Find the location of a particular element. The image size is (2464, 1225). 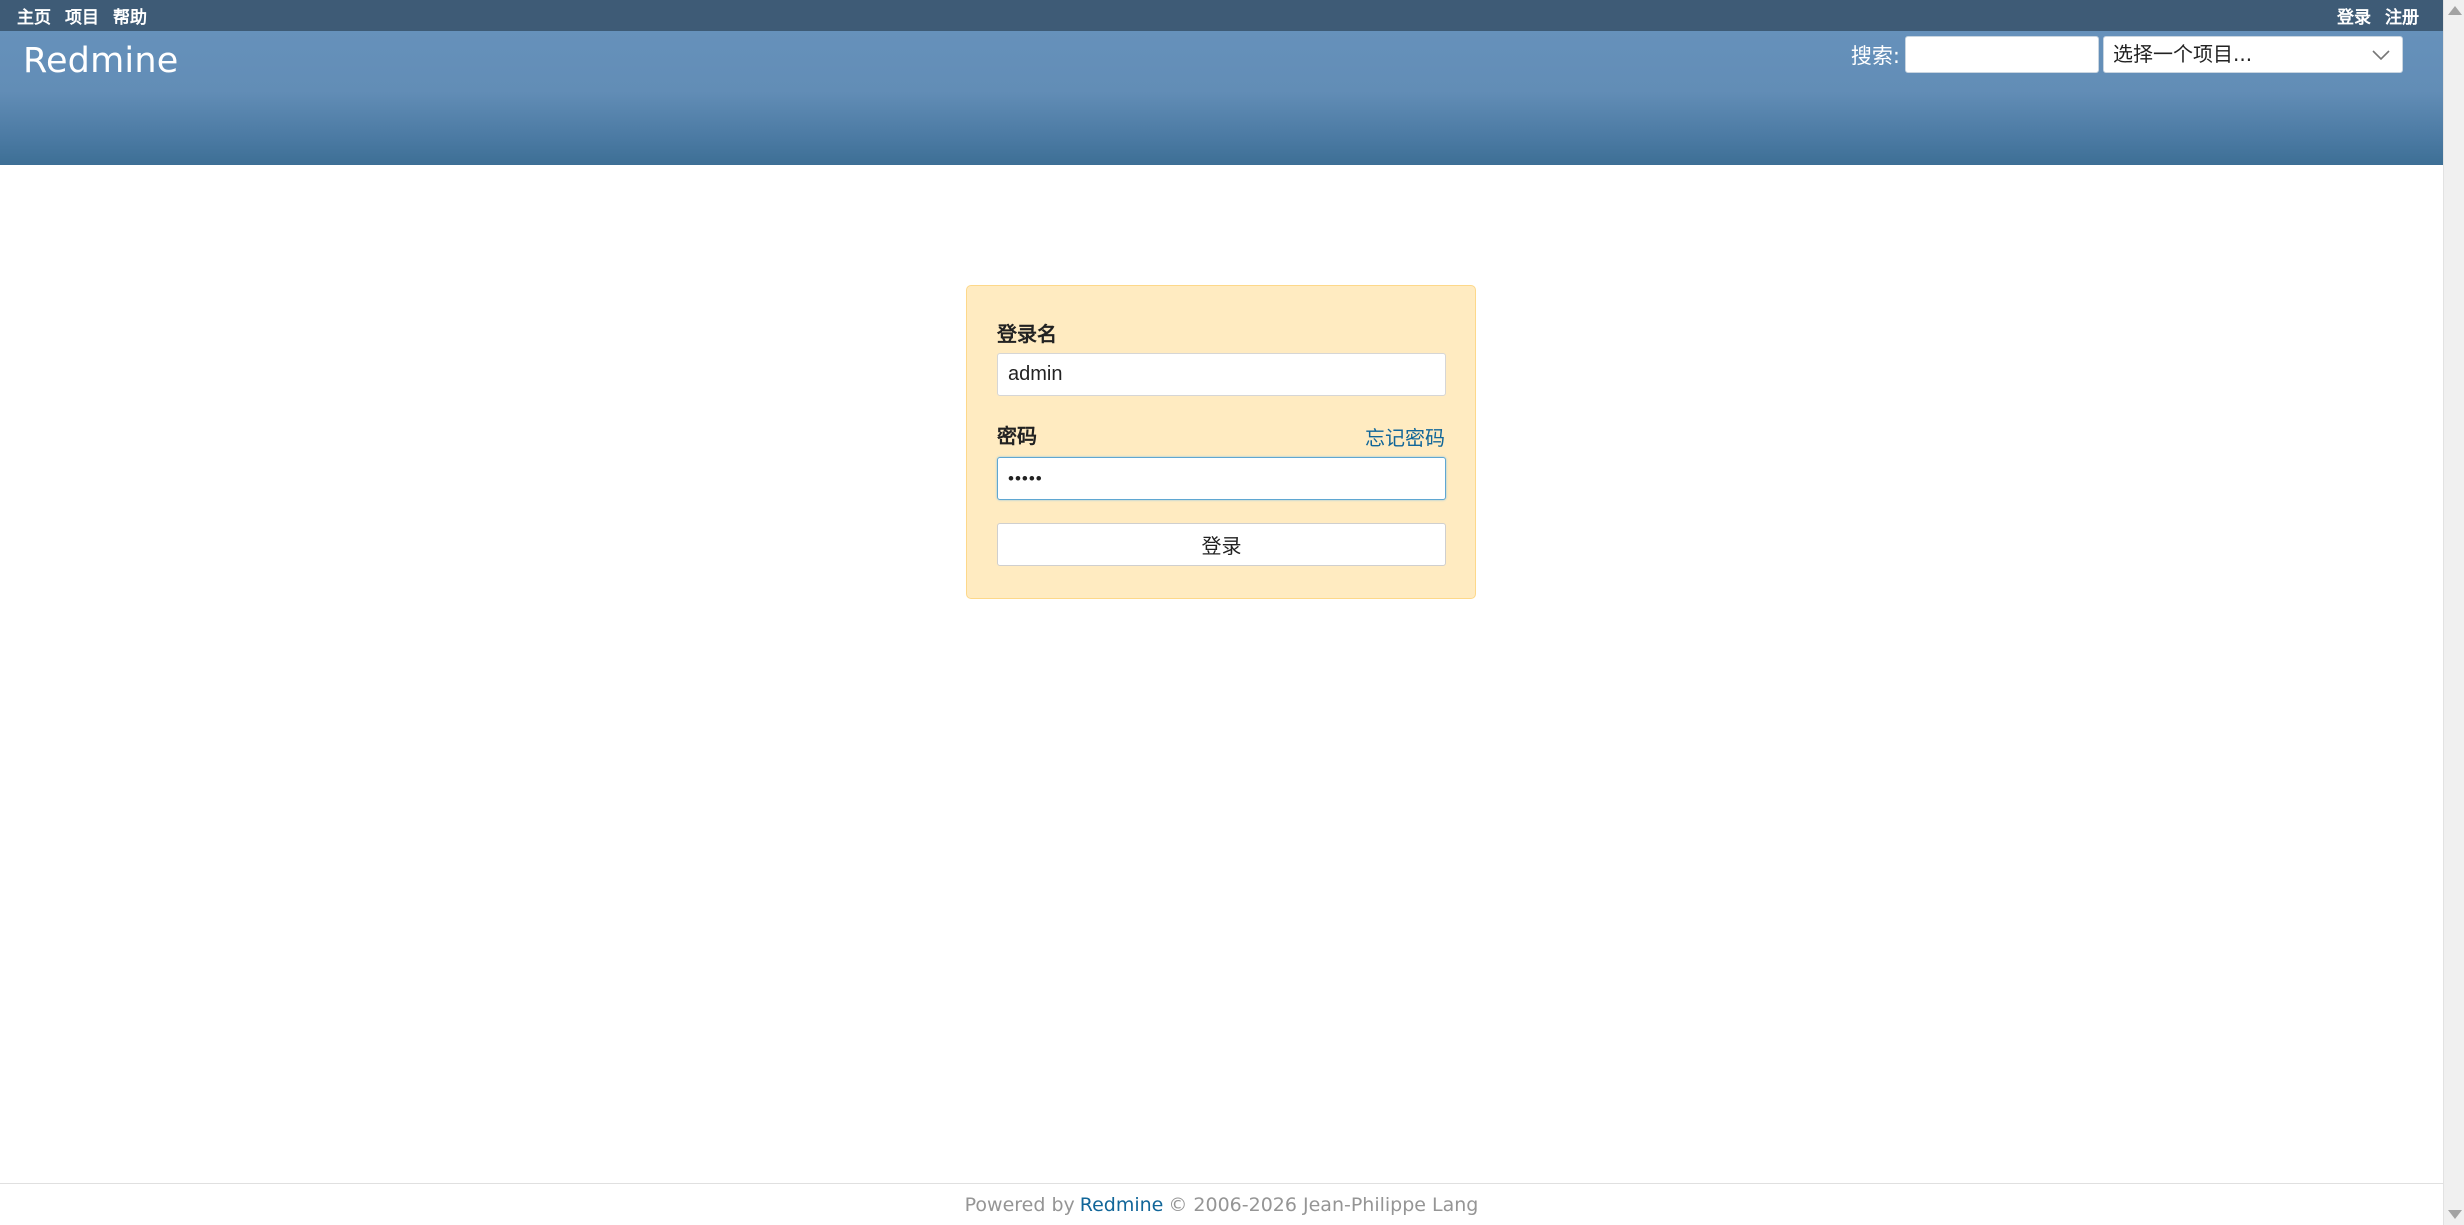

password-value: ••••• is located at coordinates (1025, 478).